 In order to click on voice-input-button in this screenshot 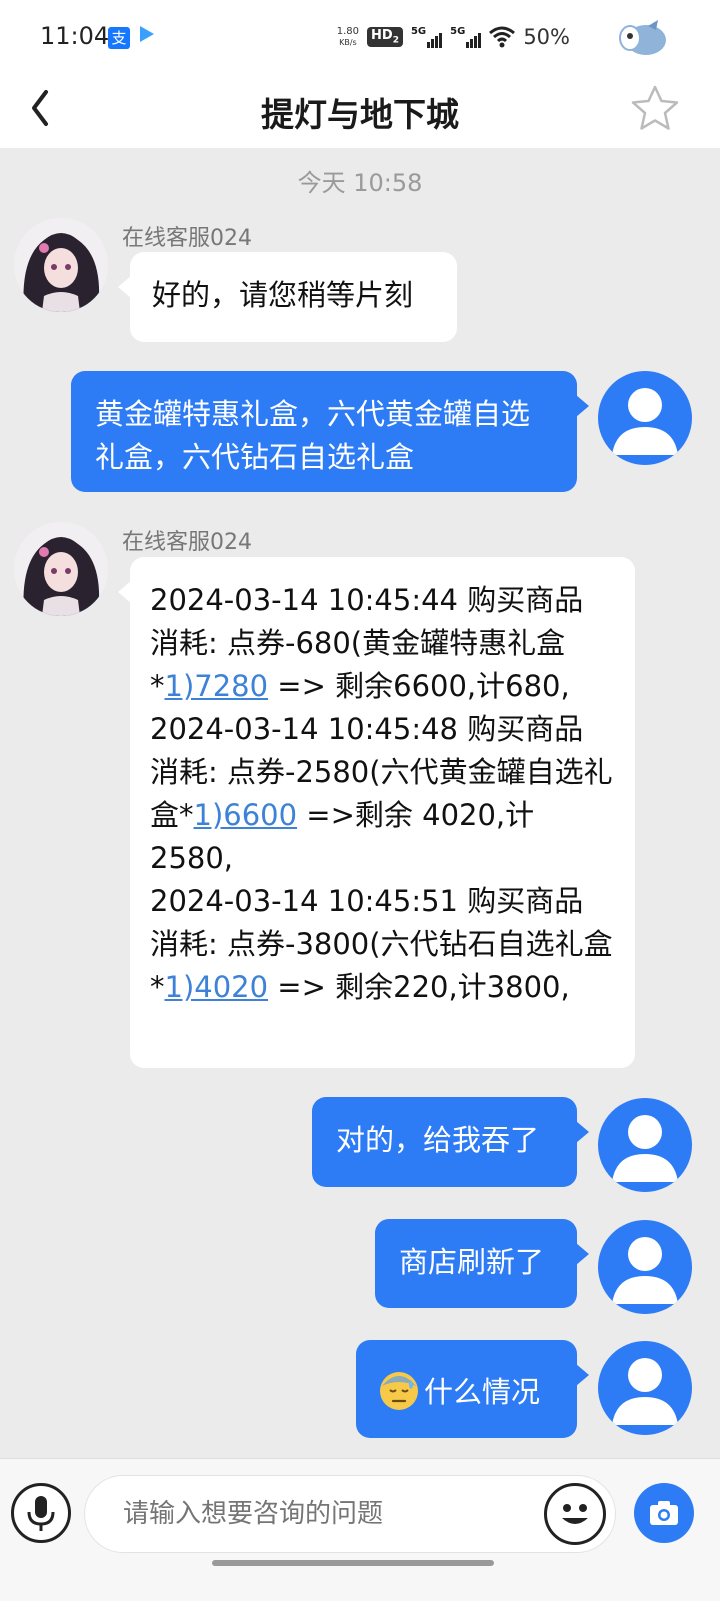, I will do `click(41, 1513)`.